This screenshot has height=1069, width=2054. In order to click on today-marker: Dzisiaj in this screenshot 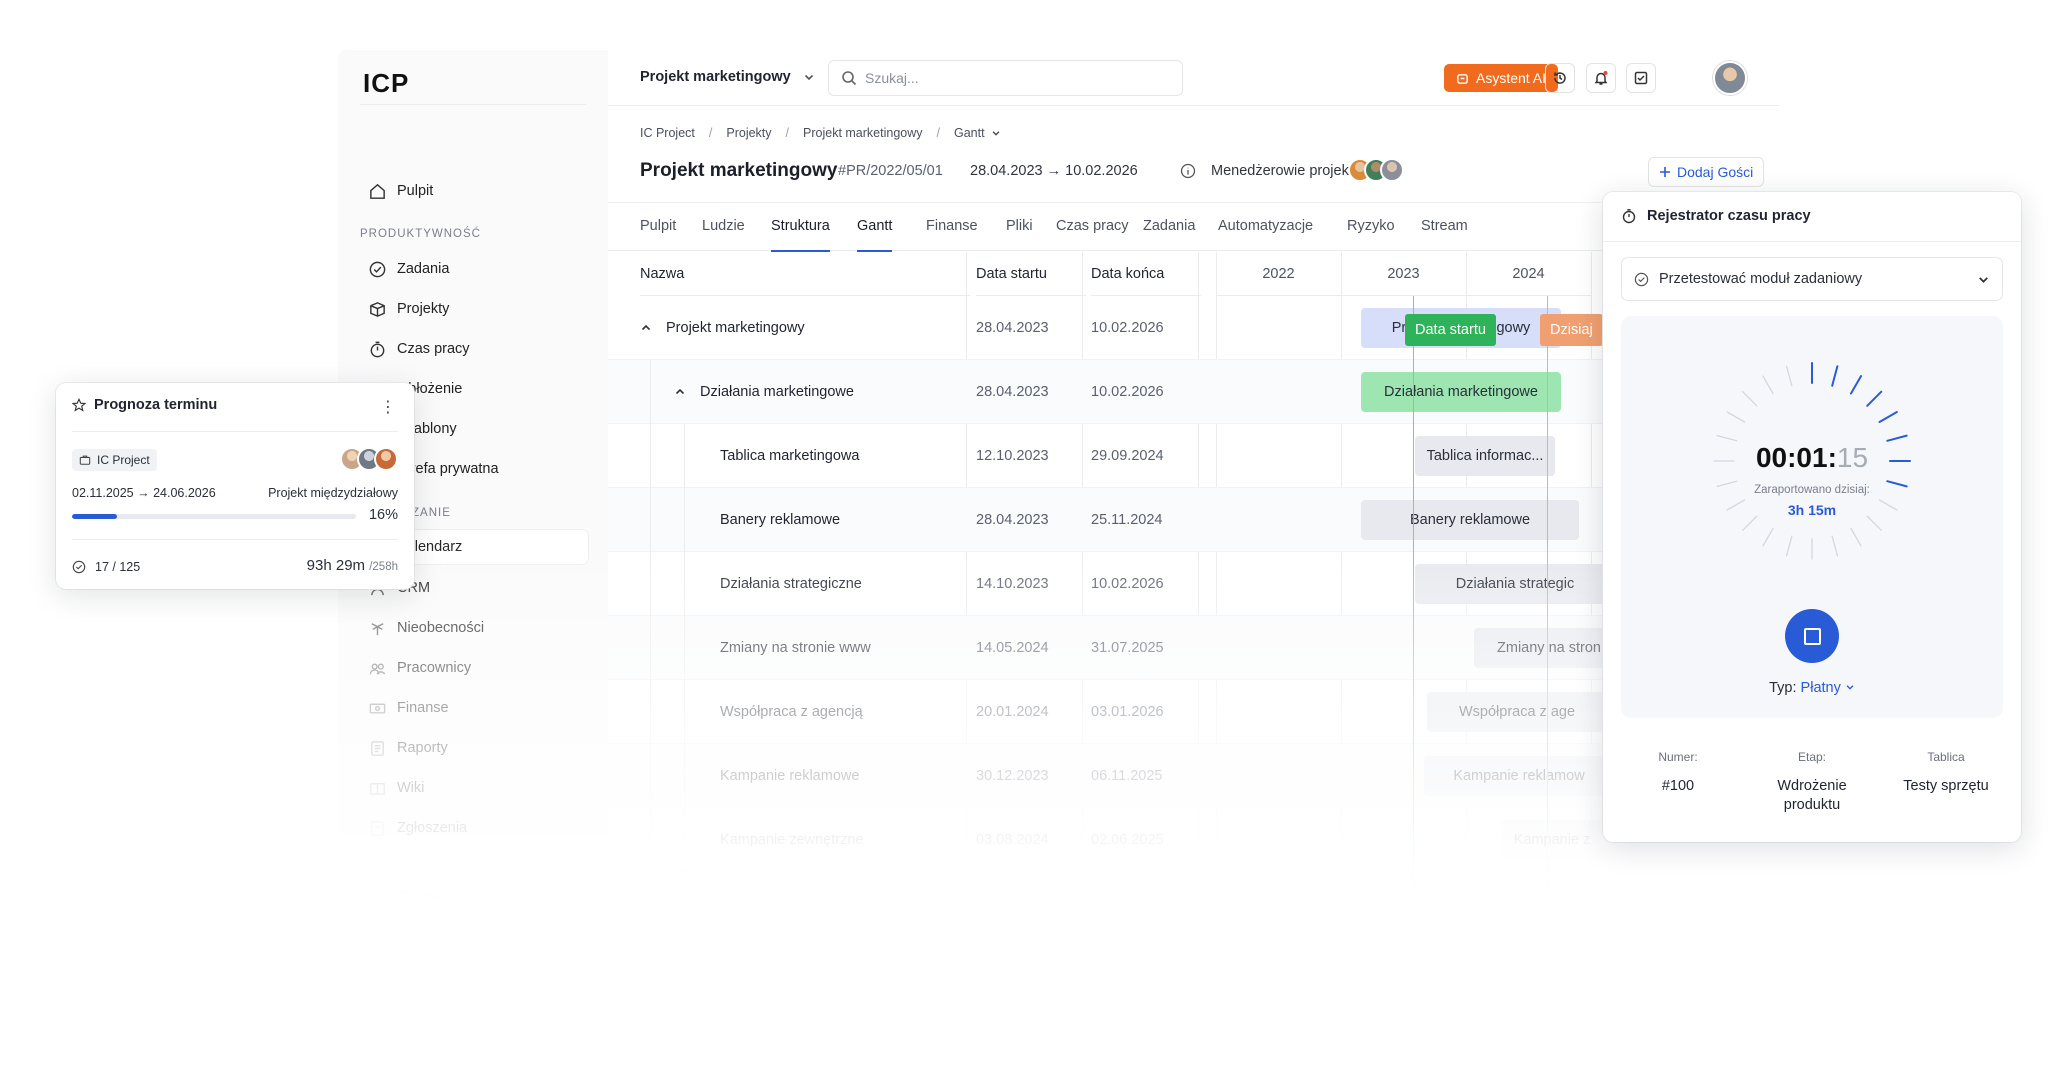, I will do `click(1571, 330)`.